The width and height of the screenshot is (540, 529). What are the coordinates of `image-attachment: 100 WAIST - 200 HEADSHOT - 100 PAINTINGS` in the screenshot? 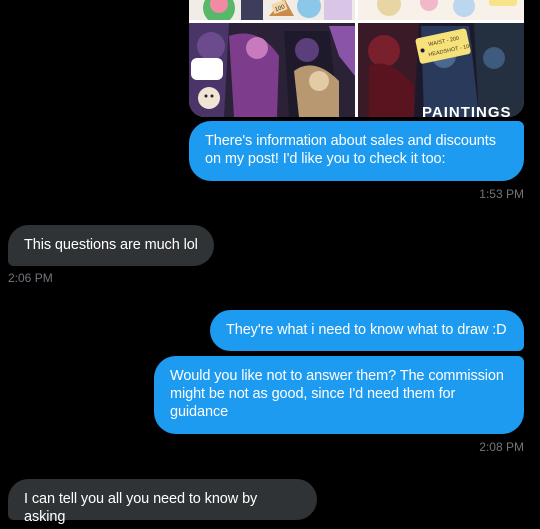 It's located at (356, 58).